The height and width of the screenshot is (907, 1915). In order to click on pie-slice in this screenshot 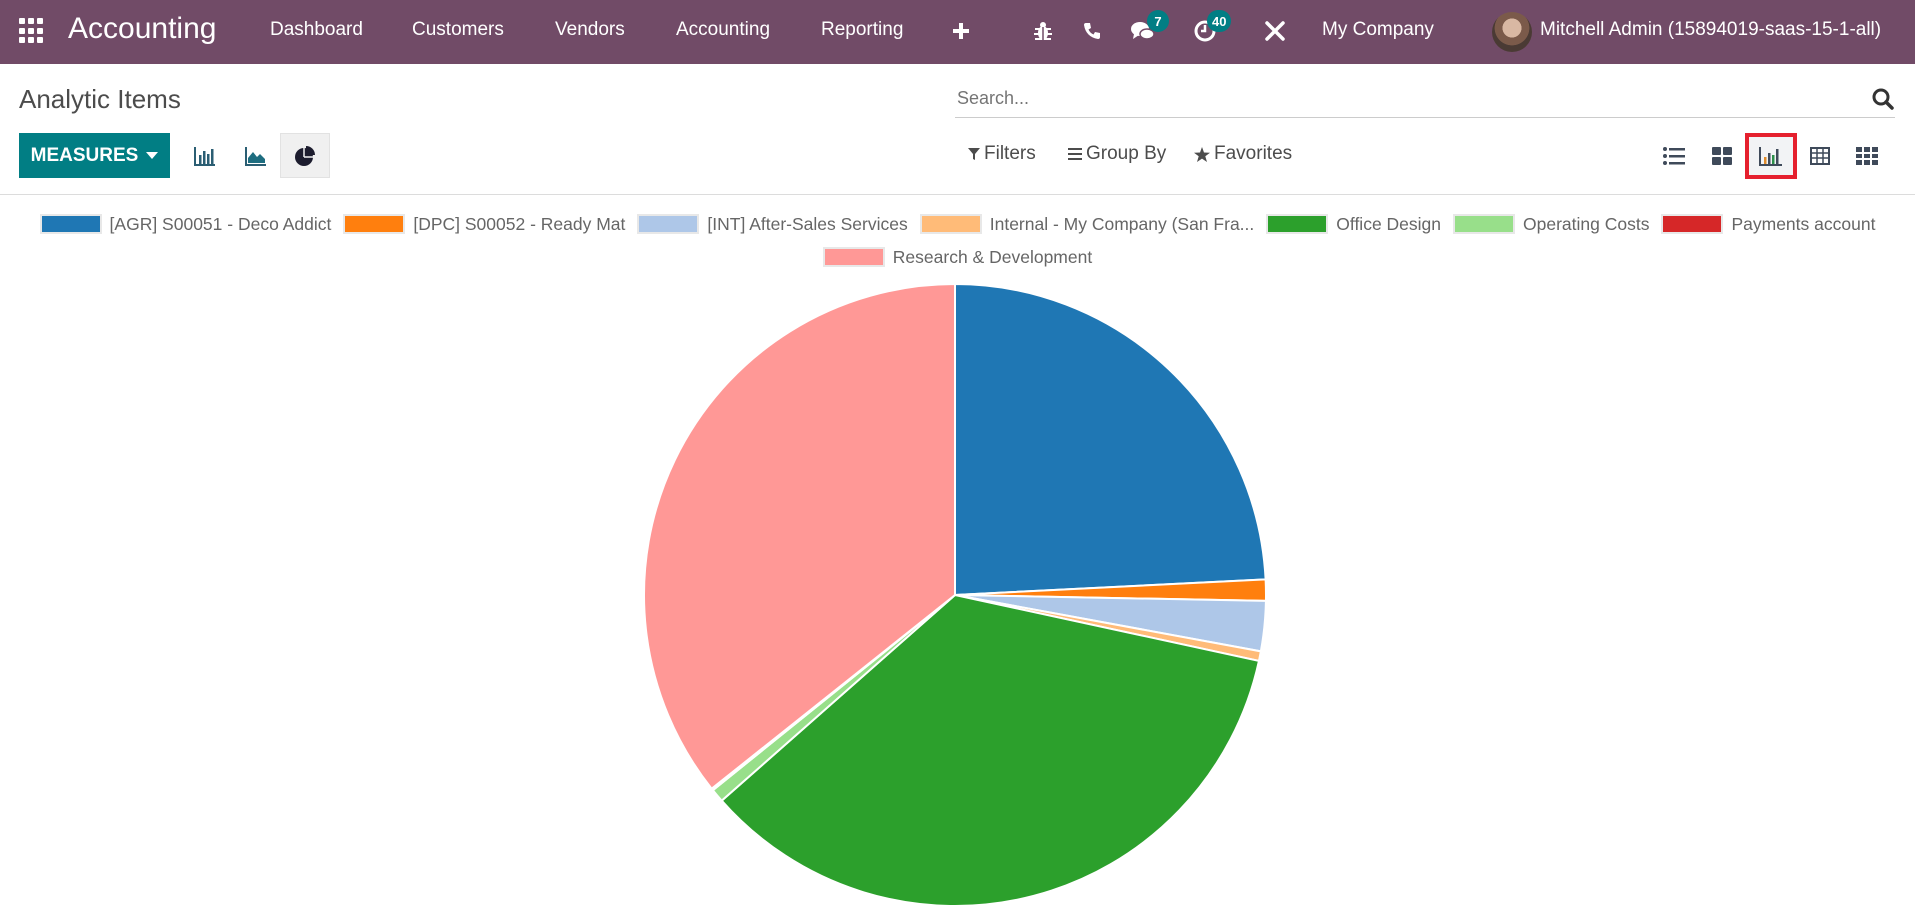, I will do `click(1110, 439)`.